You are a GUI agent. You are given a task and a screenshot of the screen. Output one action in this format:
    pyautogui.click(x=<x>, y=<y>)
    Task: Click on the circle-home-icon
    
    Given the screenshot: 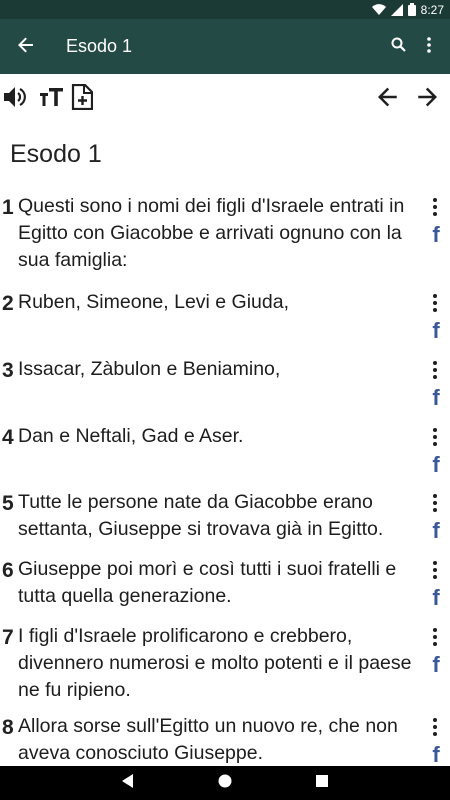 What is the action you would take?
    pyautogui.click(x=225, y=783)
    